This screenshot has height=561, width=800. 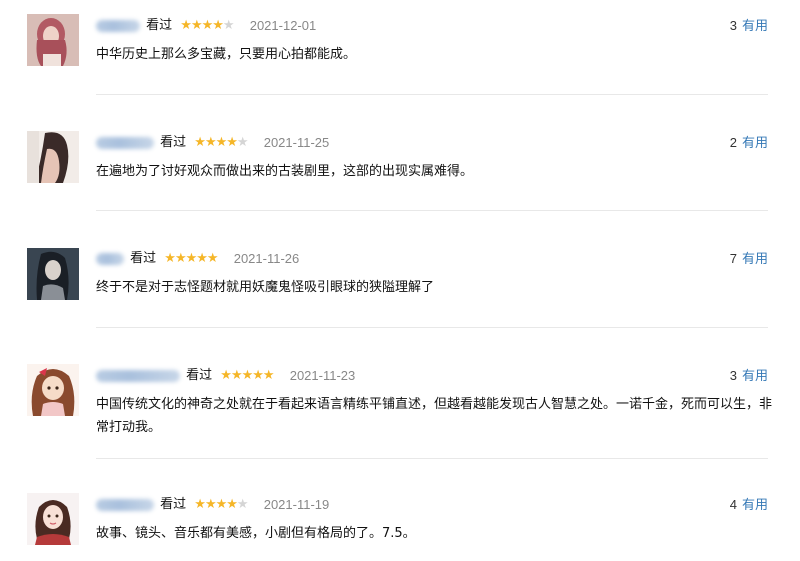 I want to click on review-meta: 看过 ★★★★★ 2021-11-25, so click(x=212, y=143).